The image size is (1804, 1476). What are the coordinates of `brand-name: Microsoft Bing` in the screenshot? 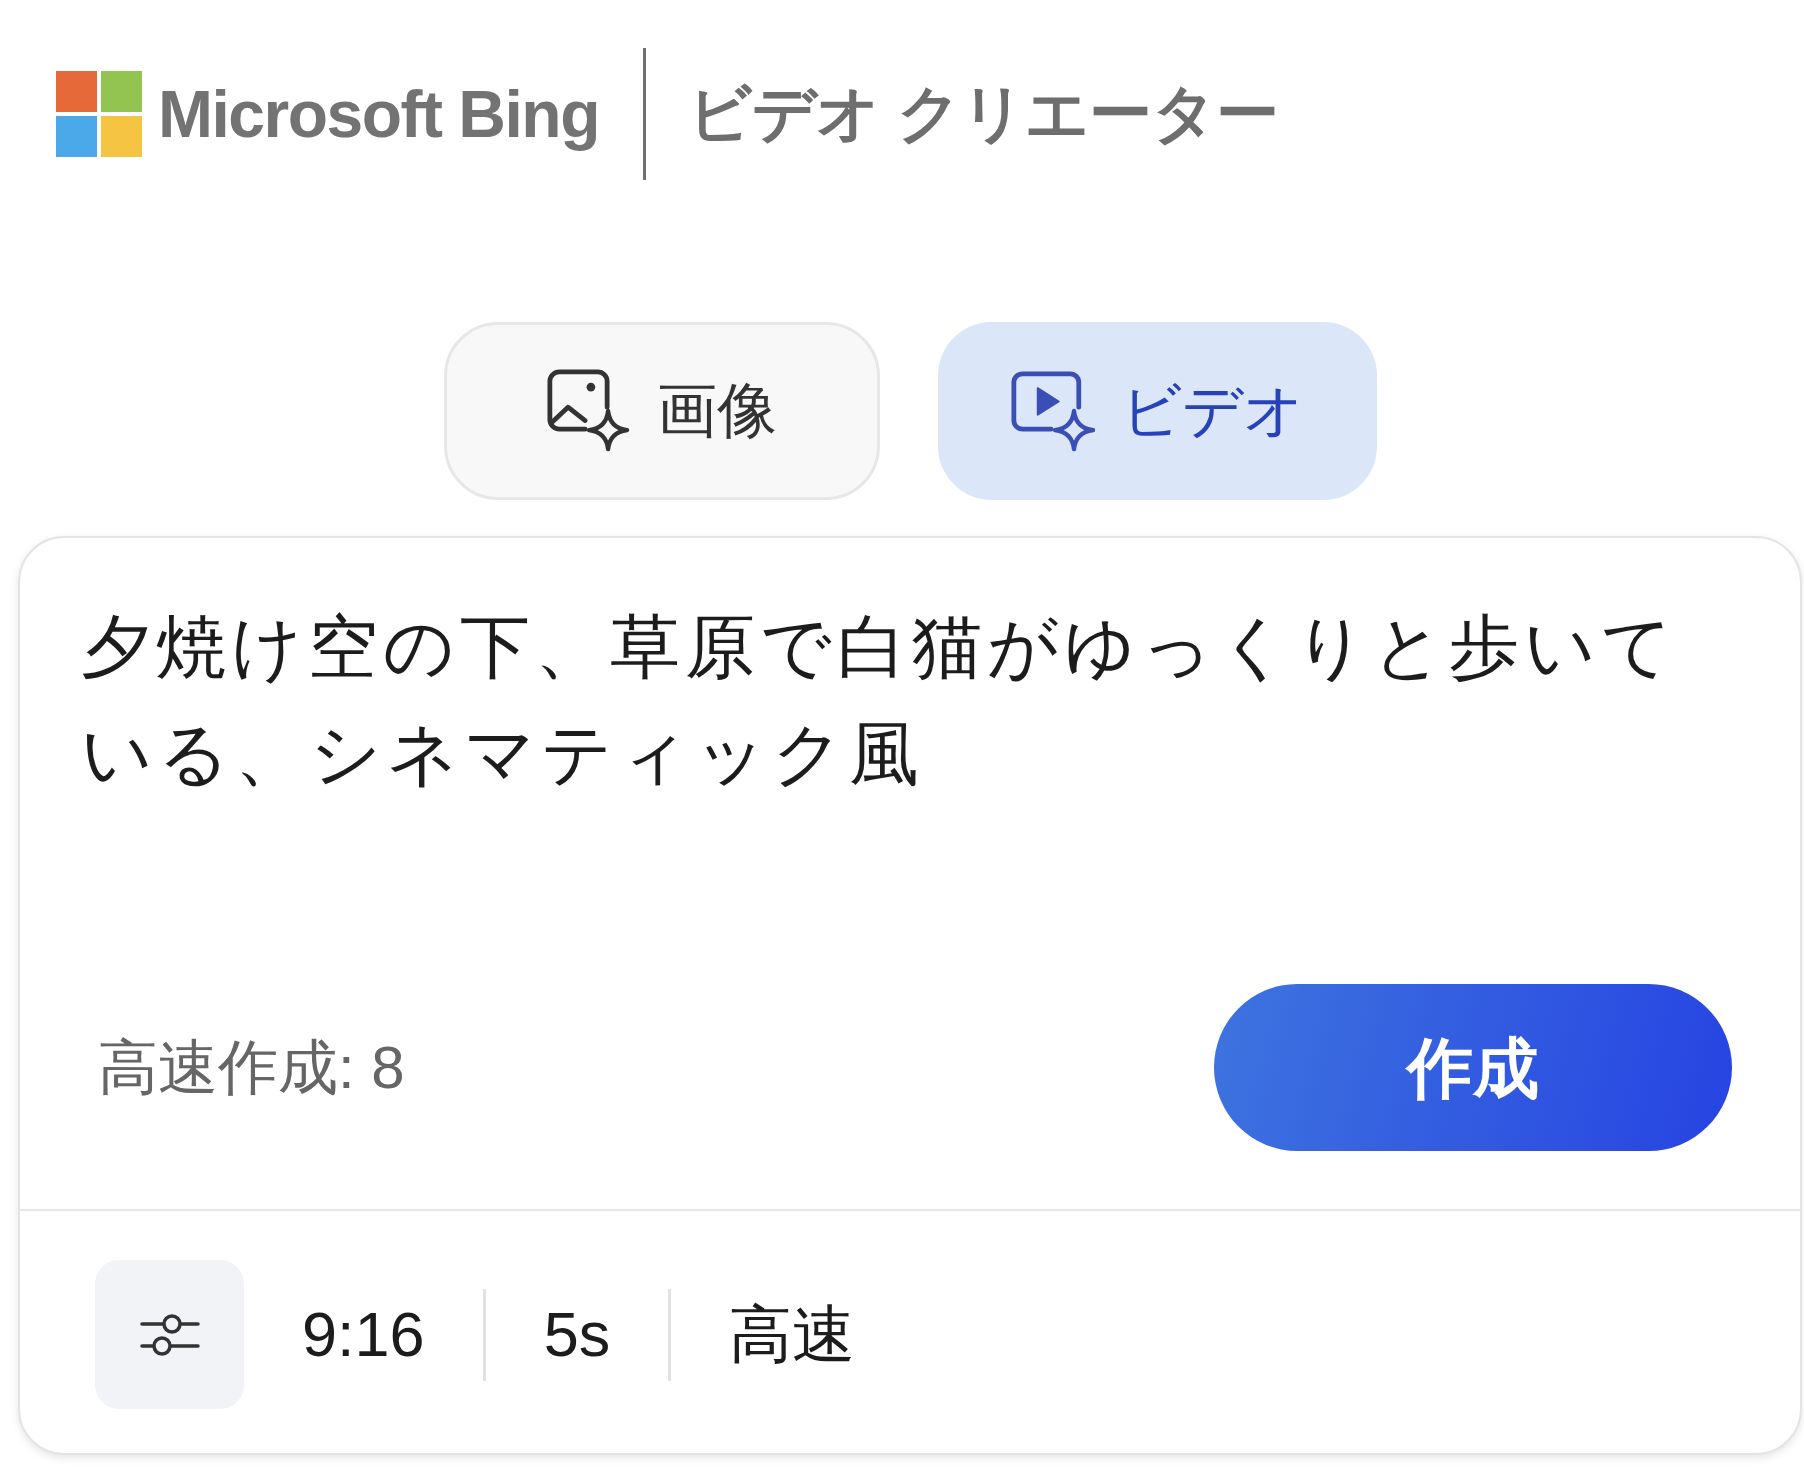 It's located at (378, 114).